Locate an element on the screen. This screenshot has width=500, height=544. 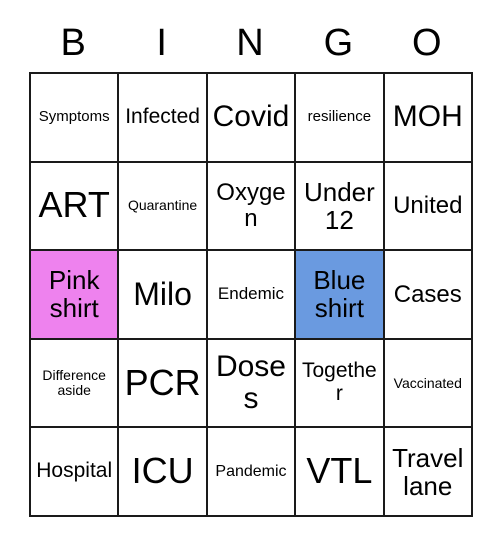
bingo-cell-r2c2: Quarantine is located at coordinates (163, 207).